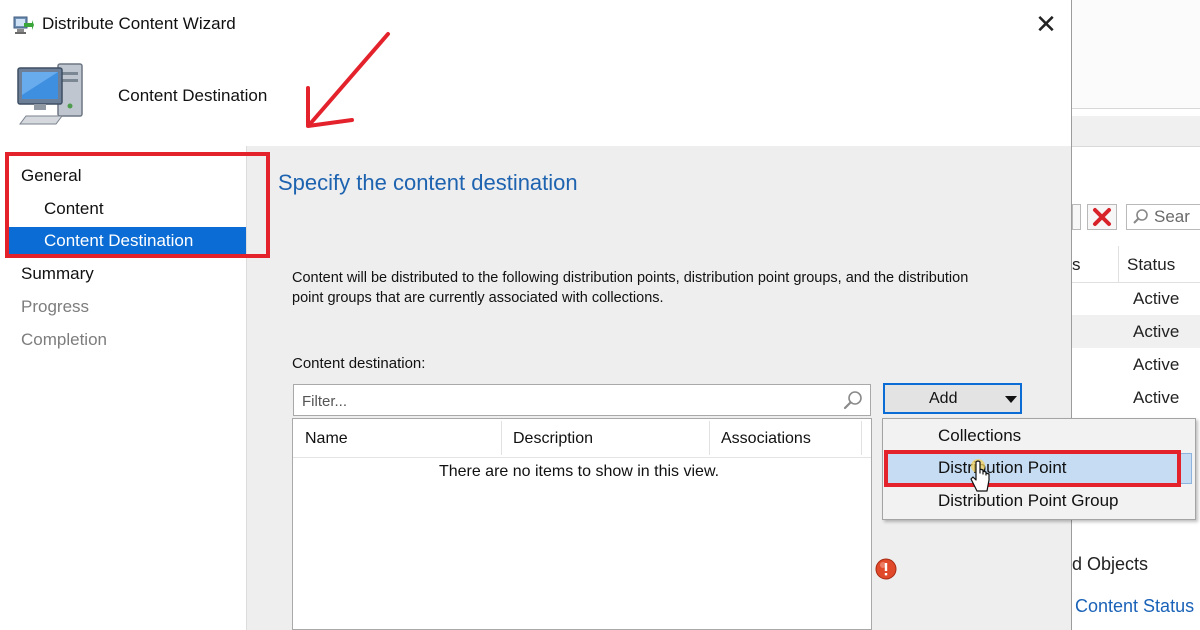 This screenshot has width=1200, height=630. Describe the element at coordinates (553, 439) in the screenshot. I see `column-header-description: Description` at that location.